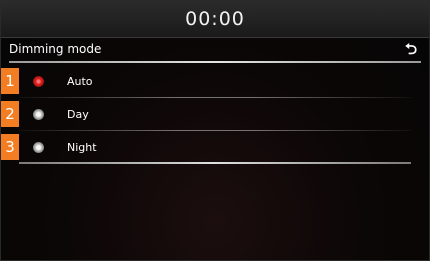 The image size is (430, 261). What do you see at coordinates (38, 81) in the screenshot?
I see `radio-button-selected-icon` at bounding box center [38, 81].